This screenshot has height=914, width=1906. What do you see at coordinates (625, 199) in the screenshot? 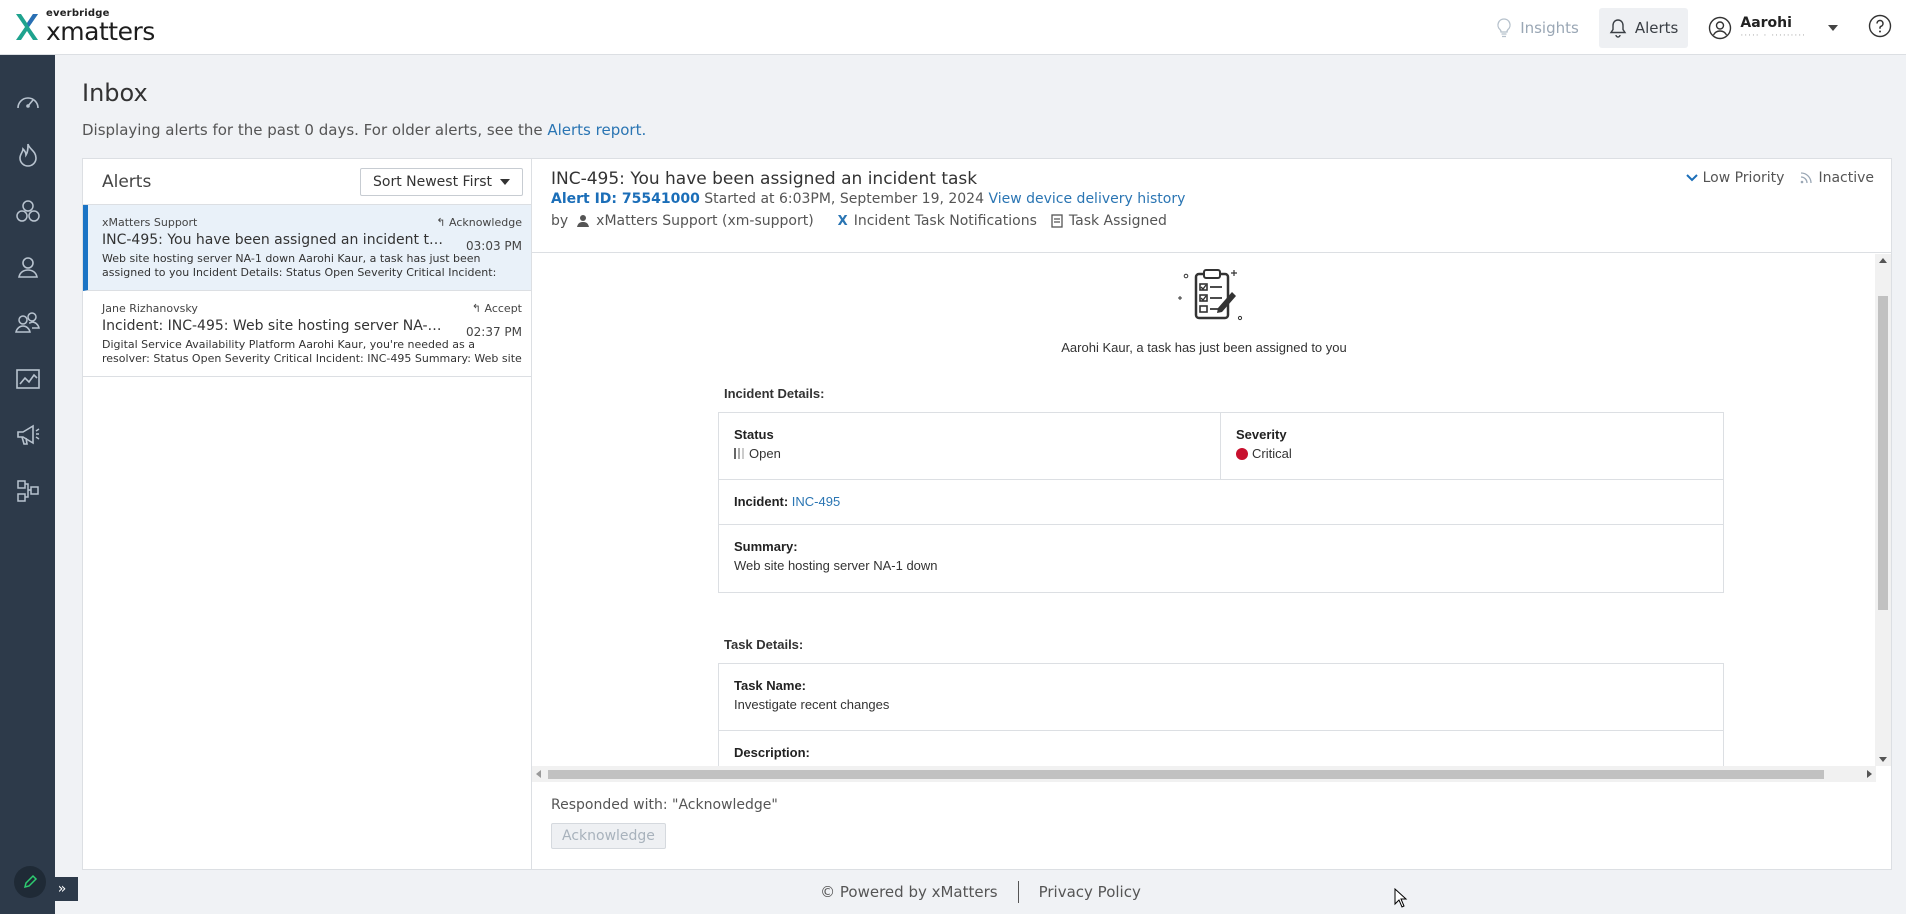
I see `alert-id-link: Alert ID: 75541000` at bounding box center [625, 199].